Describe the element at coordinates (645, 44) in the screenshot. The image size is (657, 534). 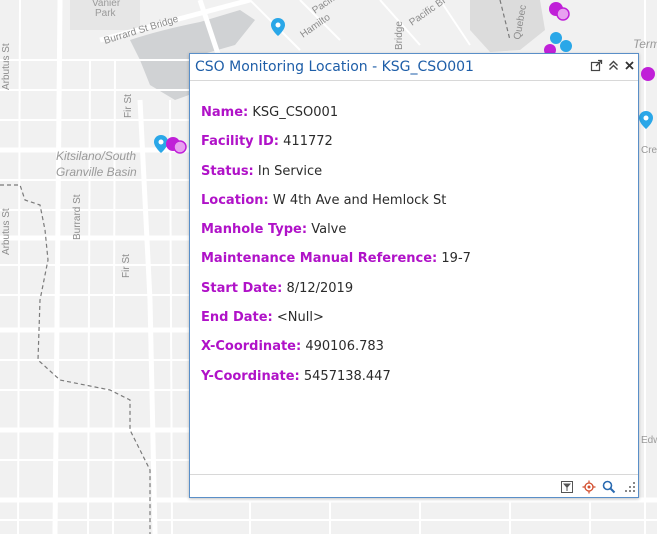
I see `area-label-term: Term` at that location.